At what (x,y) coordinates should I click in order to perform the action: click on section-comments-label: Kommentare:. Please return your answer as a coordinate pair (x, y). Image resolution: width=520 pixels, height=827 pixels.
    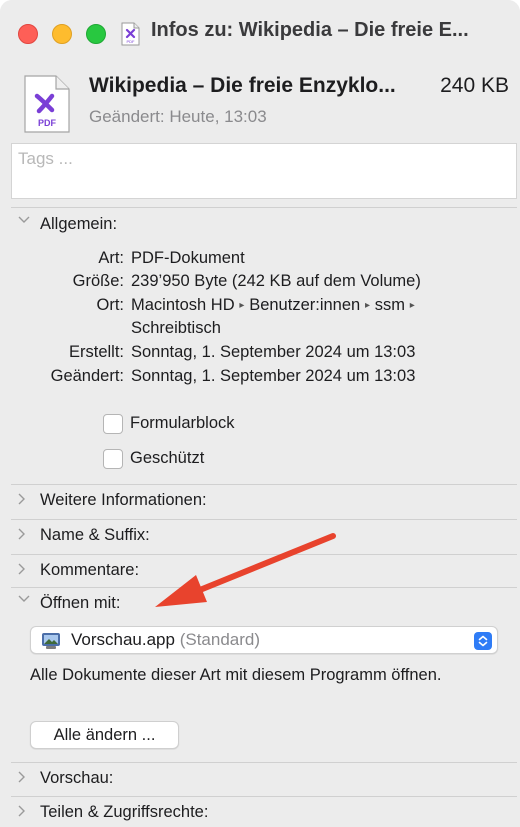
    Looking at the image, I should click on (90, 570).